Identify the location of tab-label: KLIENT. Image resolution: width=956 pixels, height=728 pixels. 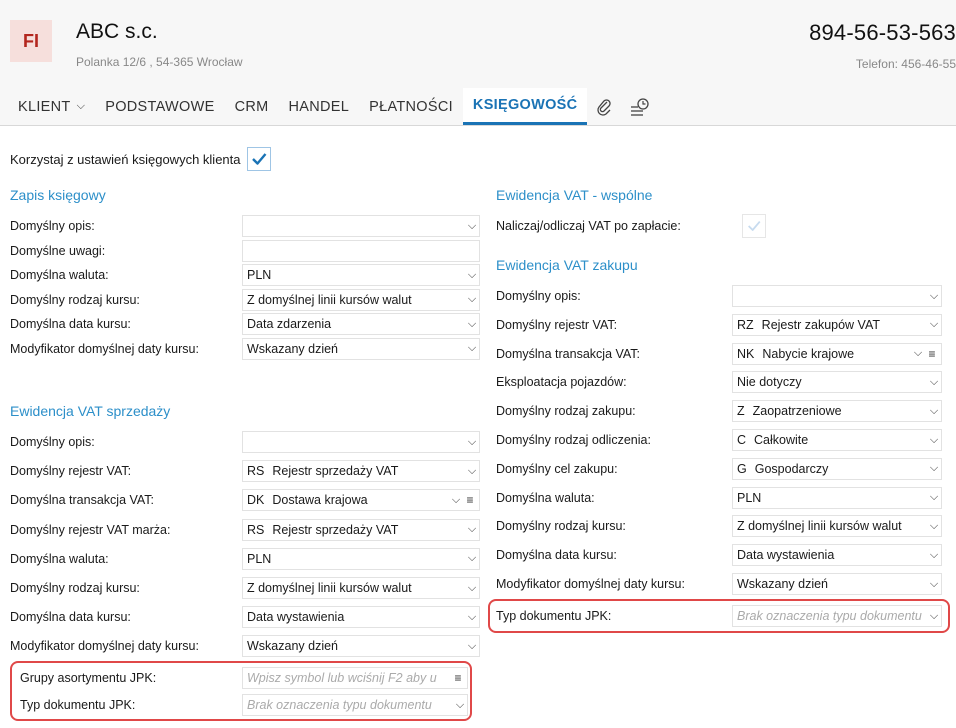
(44, 106).